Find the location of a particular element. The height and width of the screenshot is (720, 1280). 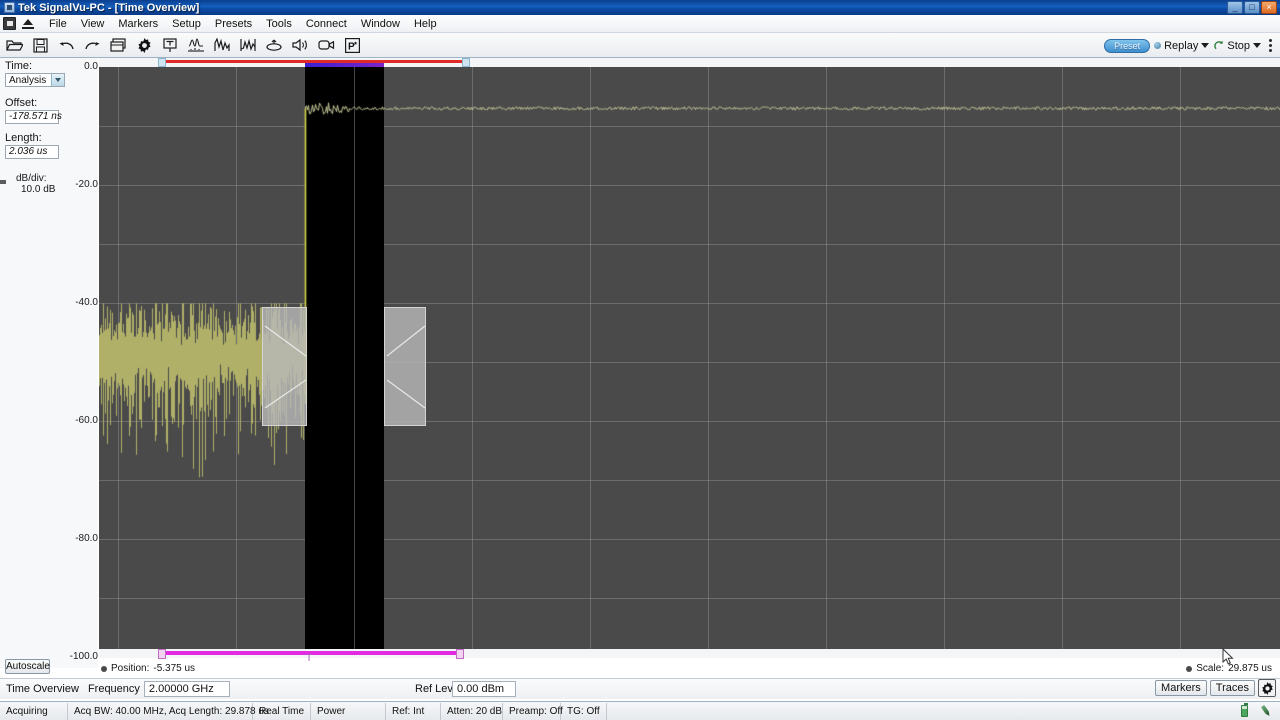

menu-item-markers: Markers is located at coordinates (138, 24).